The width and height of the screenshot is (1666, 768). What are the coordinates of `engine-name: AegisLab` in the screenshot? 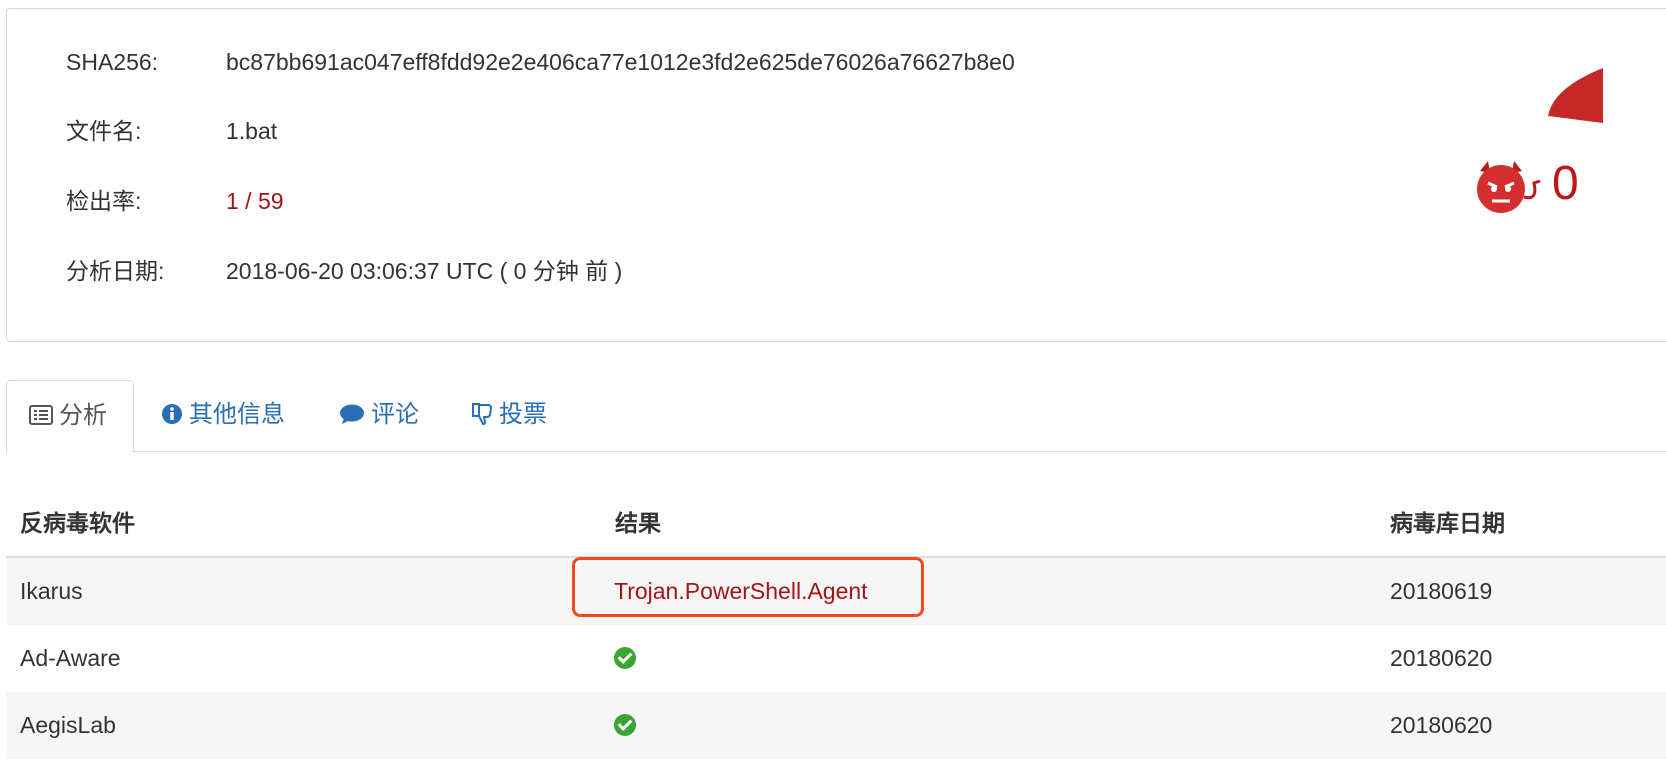 It's located at (68, 725).